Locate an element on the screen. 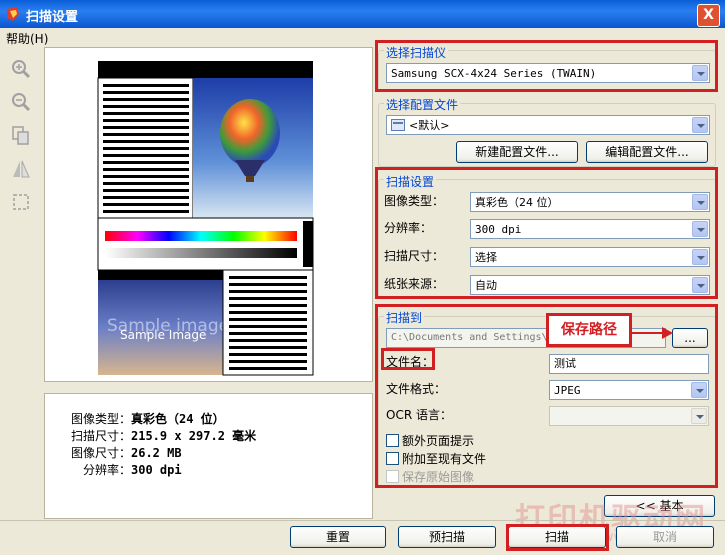  info-value: 215.9 x 297.2 毫米 is located at coordinates (194, 436).